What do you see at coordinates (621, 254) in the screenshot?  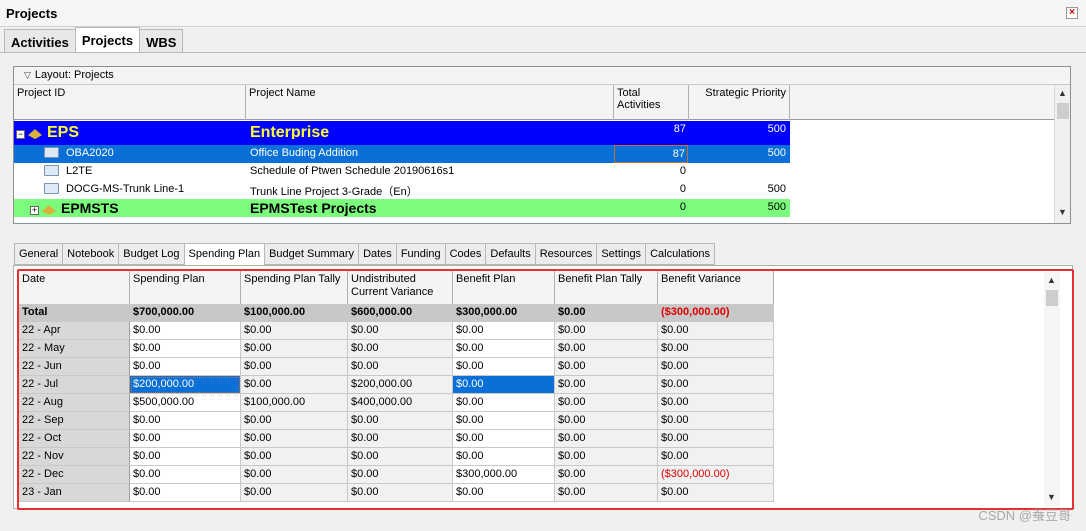 I see `tab-settings: Settings` at bounding box center [621, 254].